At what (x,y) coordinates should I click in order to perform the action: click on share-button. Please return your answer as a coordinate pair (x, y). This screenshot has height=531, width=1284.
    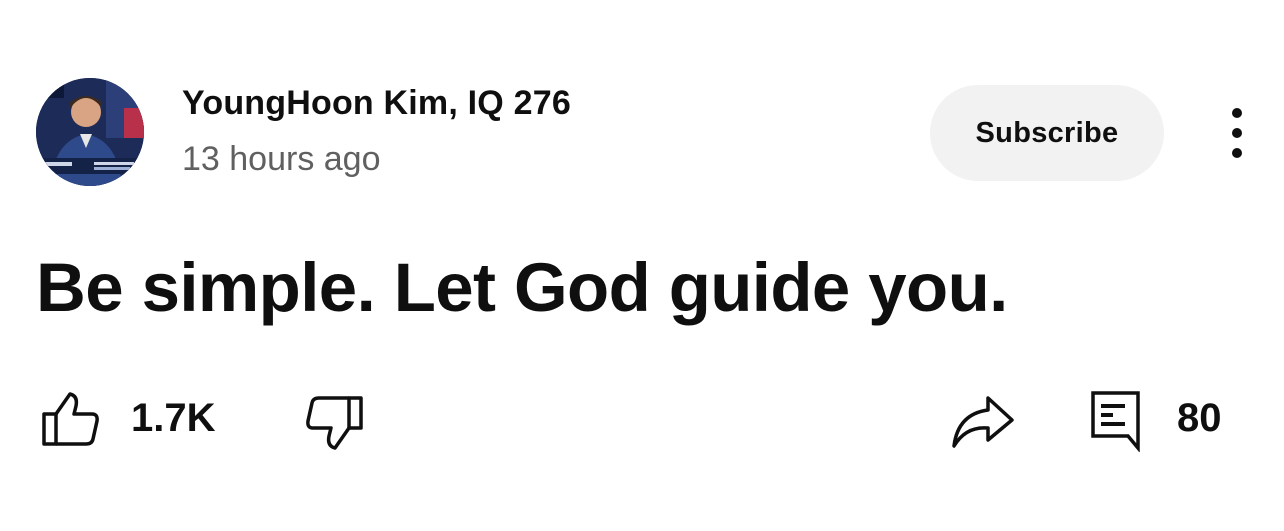
    Looking at the image, I should click on (983, 422).